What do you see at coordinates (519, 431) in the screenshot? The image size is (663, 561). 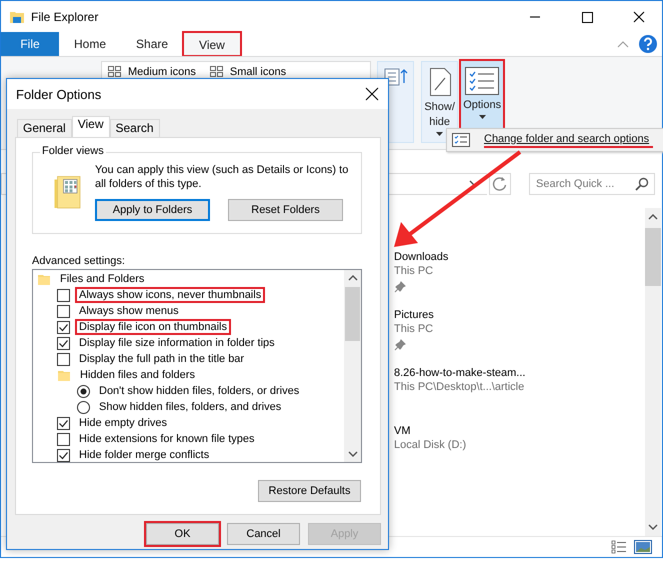 I see `folder-name: VM` at bounding box center [519, 431].